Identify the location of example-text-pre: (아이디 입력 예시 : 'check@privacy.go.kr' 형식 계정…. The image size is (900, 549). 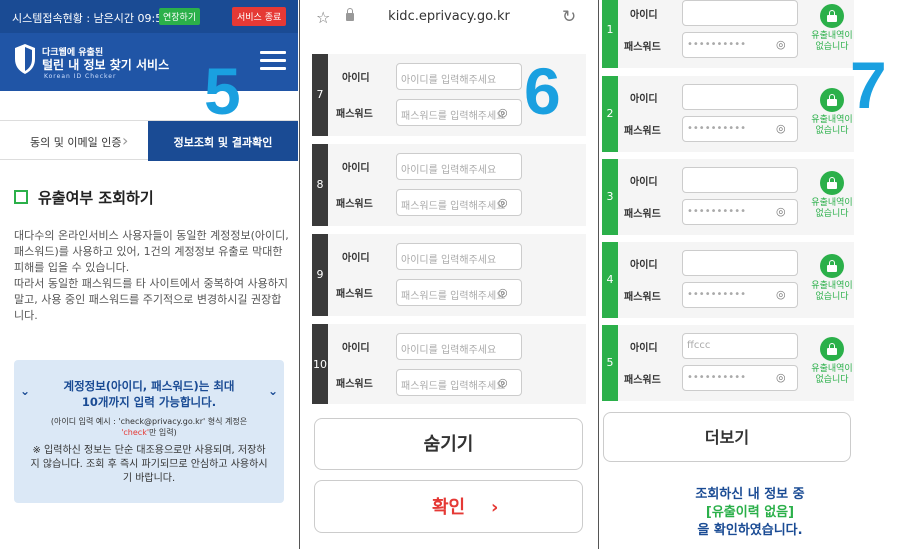
(149, 421).